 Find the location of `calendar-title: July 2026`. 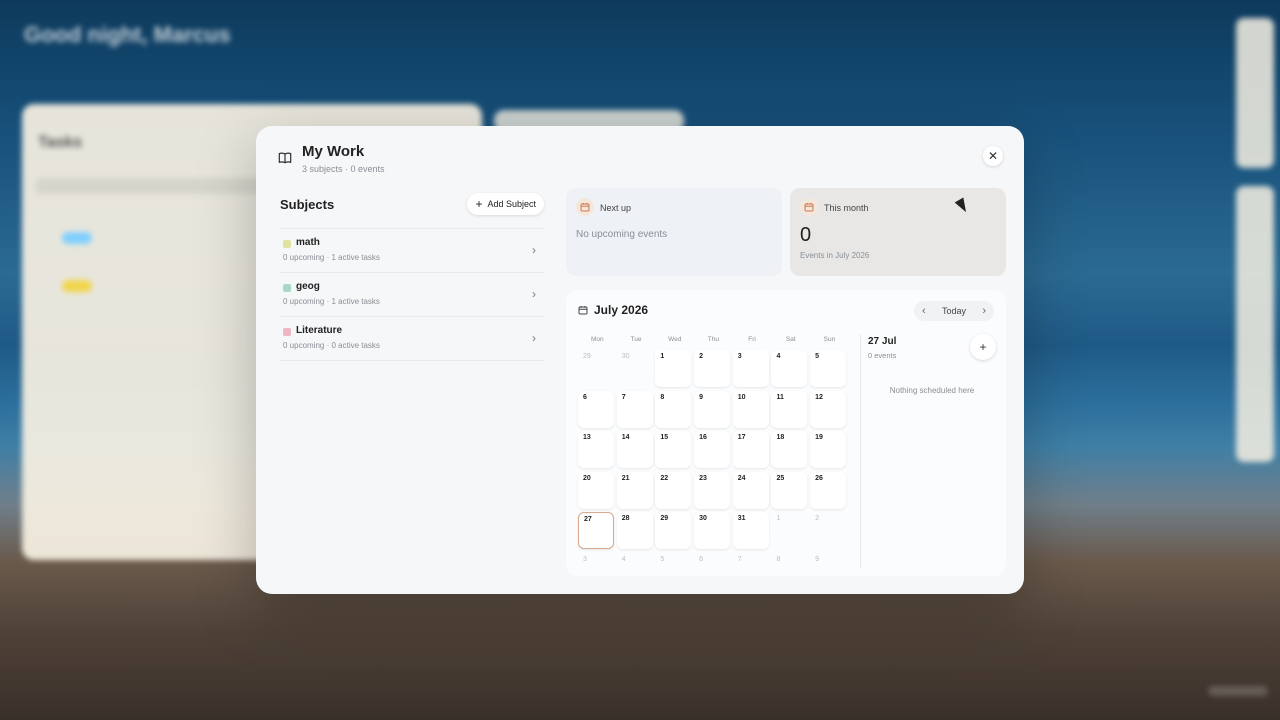

calendar-title: July 2026 is located at coordinates (613, 310).